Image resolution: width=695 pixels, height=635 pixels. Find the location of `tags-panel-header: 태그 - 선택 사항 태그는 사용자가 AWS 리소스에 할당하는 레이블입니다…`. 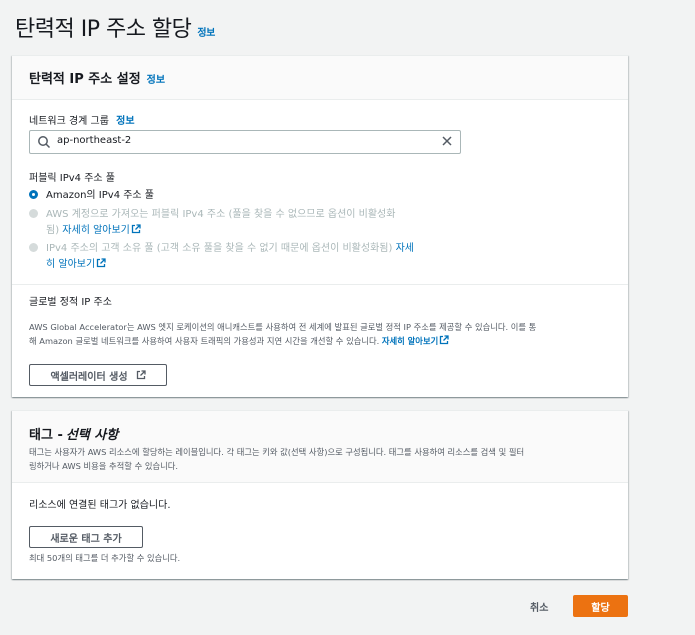

tags-panel-header: 태그 - 선택 사항 태그는 사용자가 AWS 리소스에 할당하는 레이블입니다… is located at coordinates (320, 447).